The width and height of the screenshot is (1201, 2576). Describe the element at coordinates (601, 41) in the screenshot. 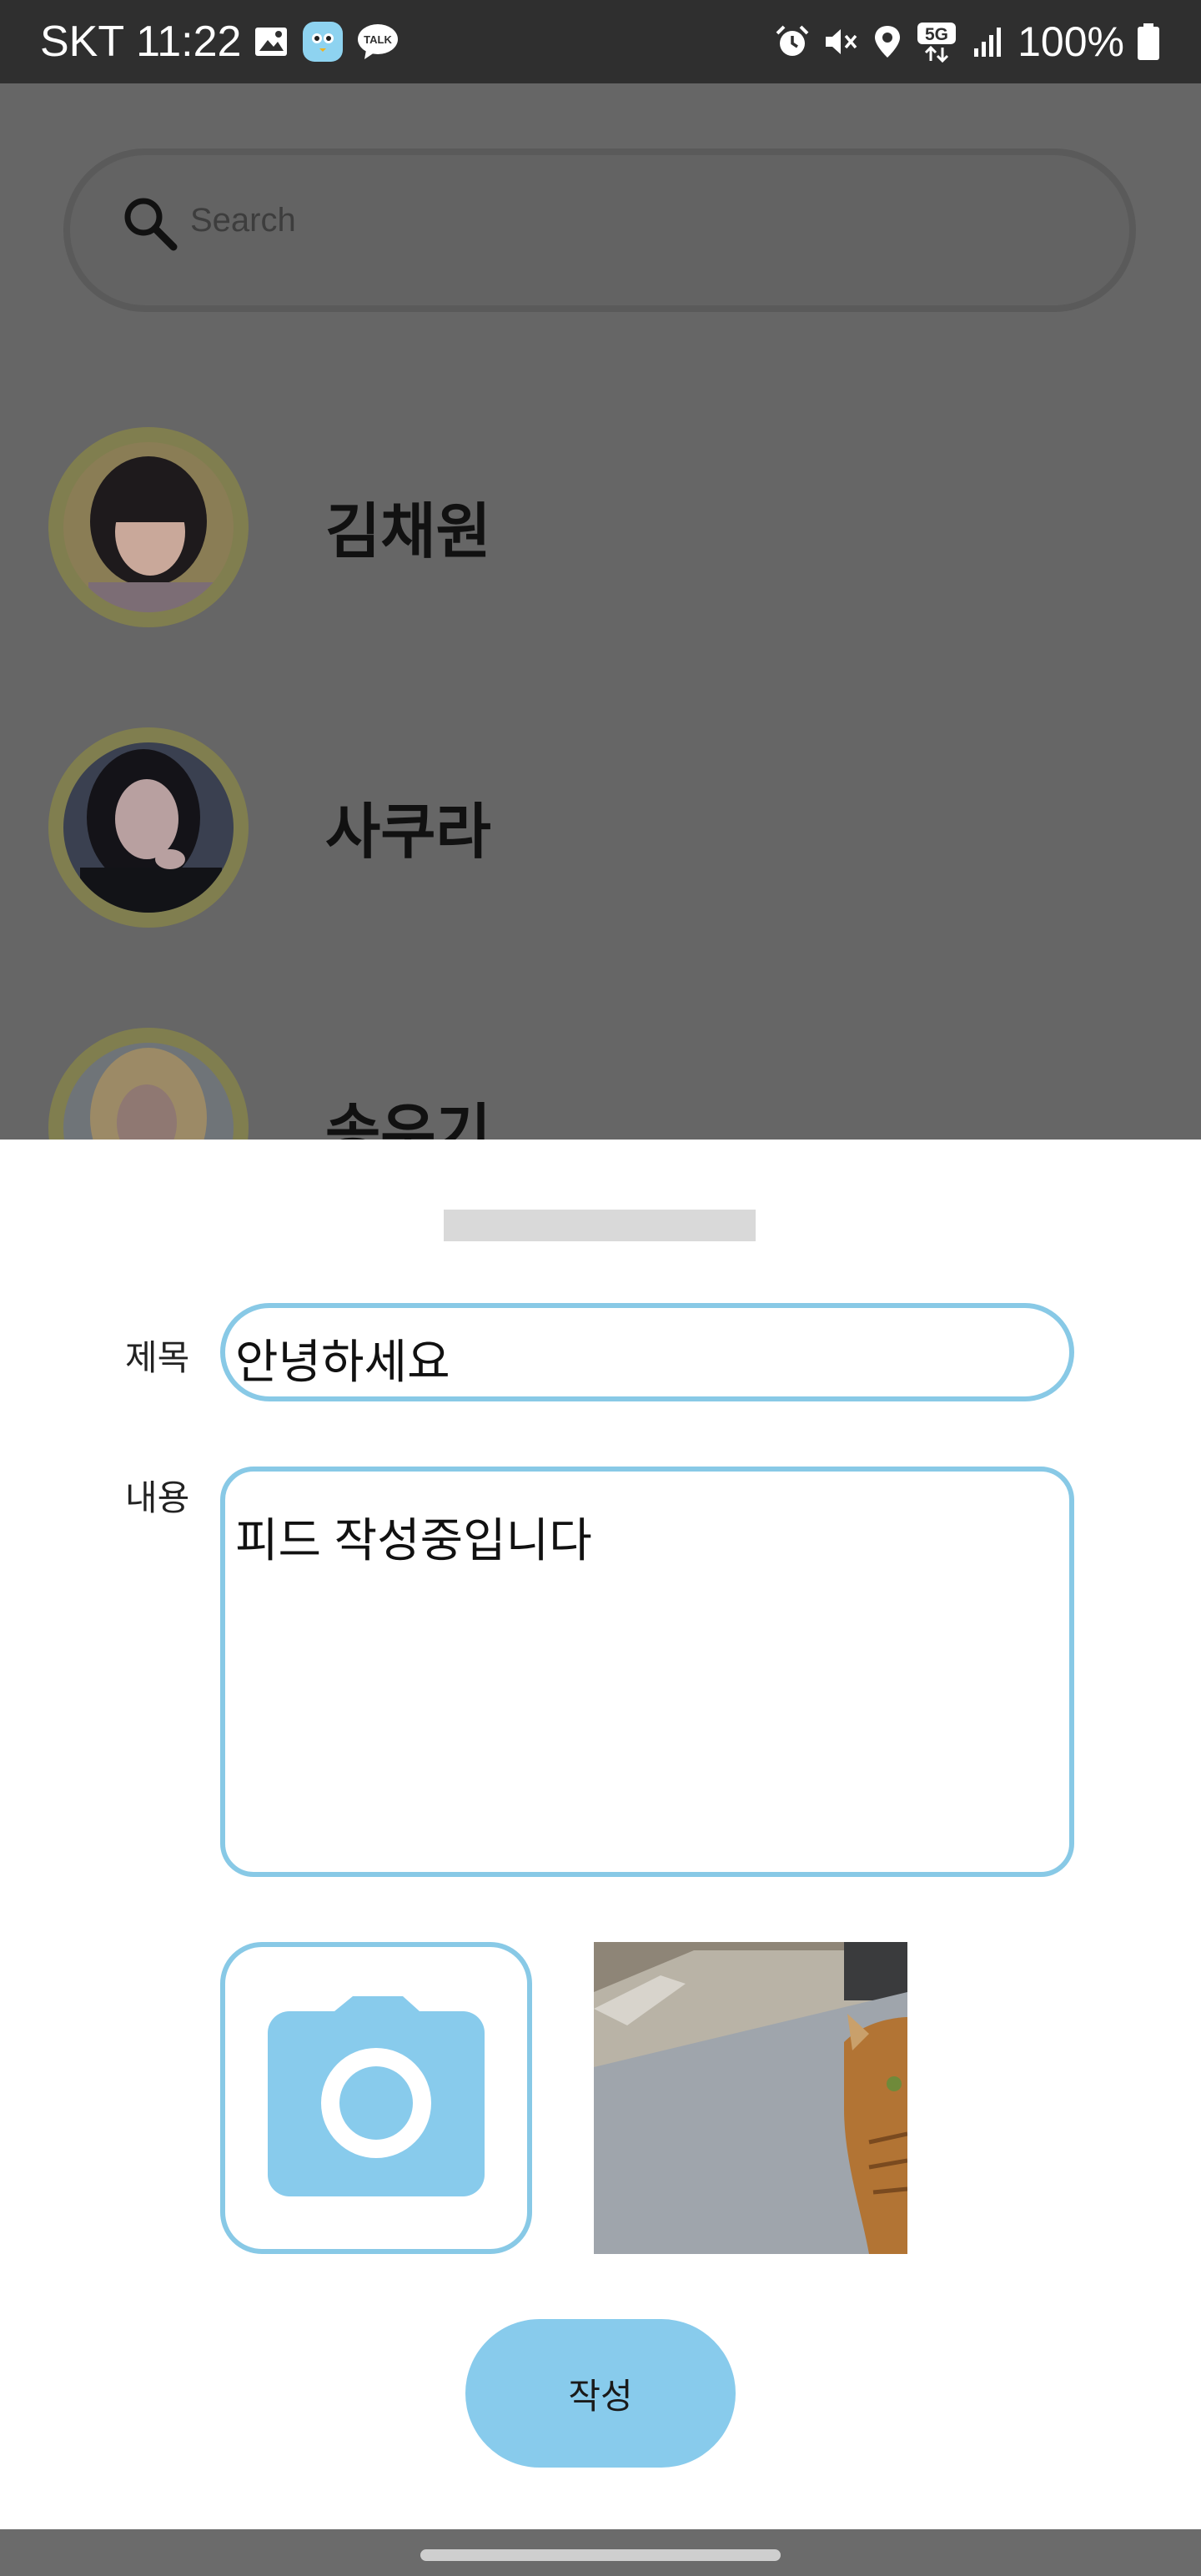

I see `status-bar: SKT 11:22 TALK 5G 100%` at that location.